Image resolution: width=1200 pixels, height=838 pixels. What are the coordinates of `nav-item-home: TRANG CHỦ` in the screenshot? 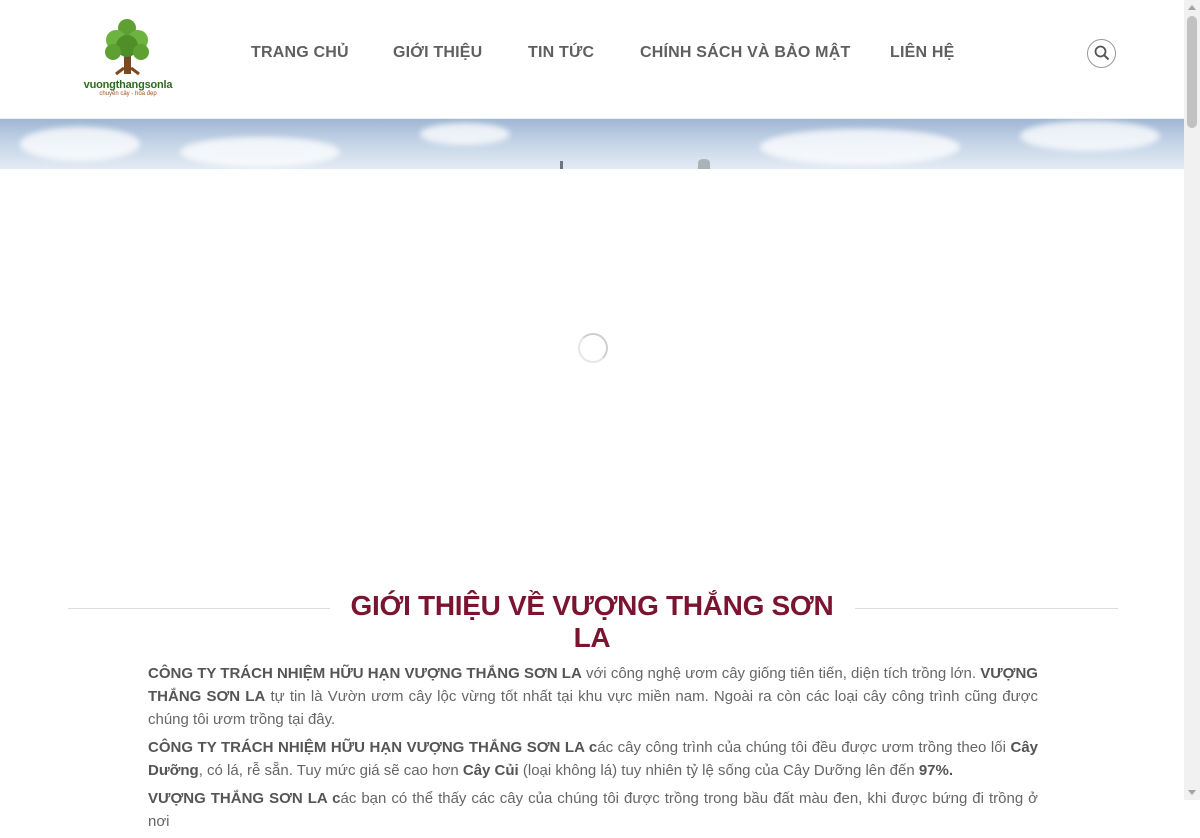 It's located at (300, 53).